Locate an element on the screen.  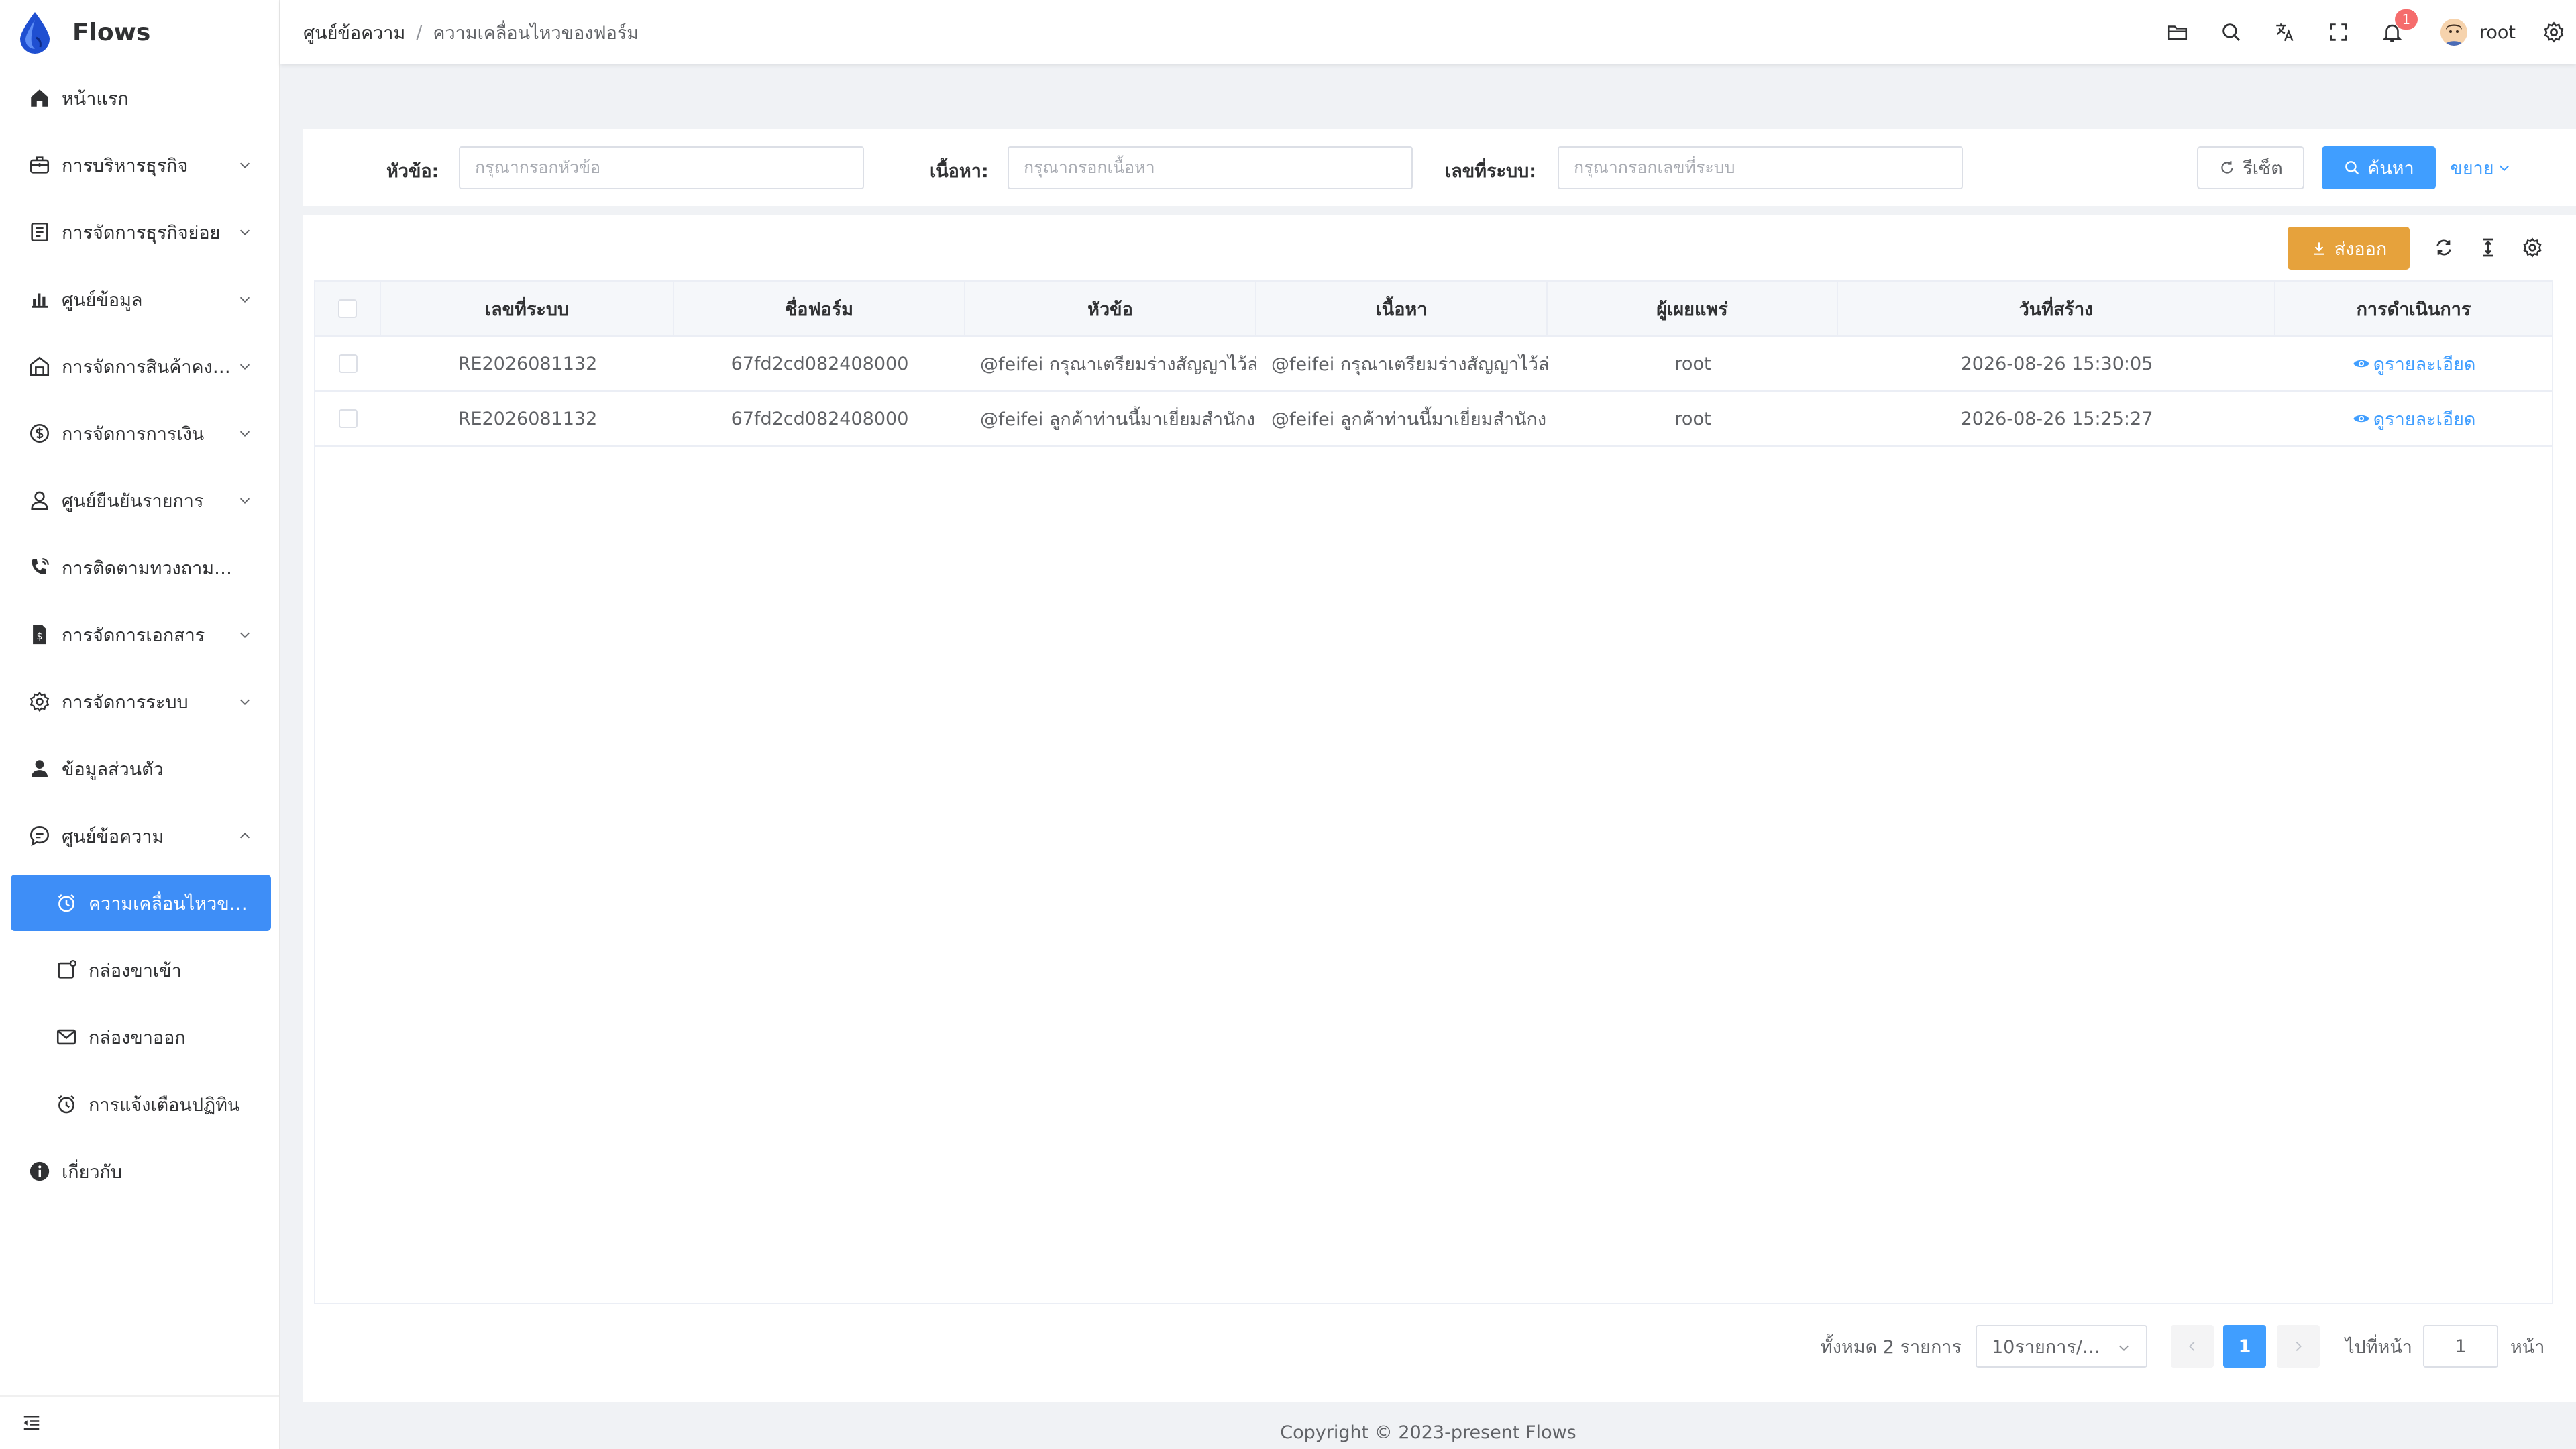
column-header: หัวข้อ is located at coordinates (1110, 308).